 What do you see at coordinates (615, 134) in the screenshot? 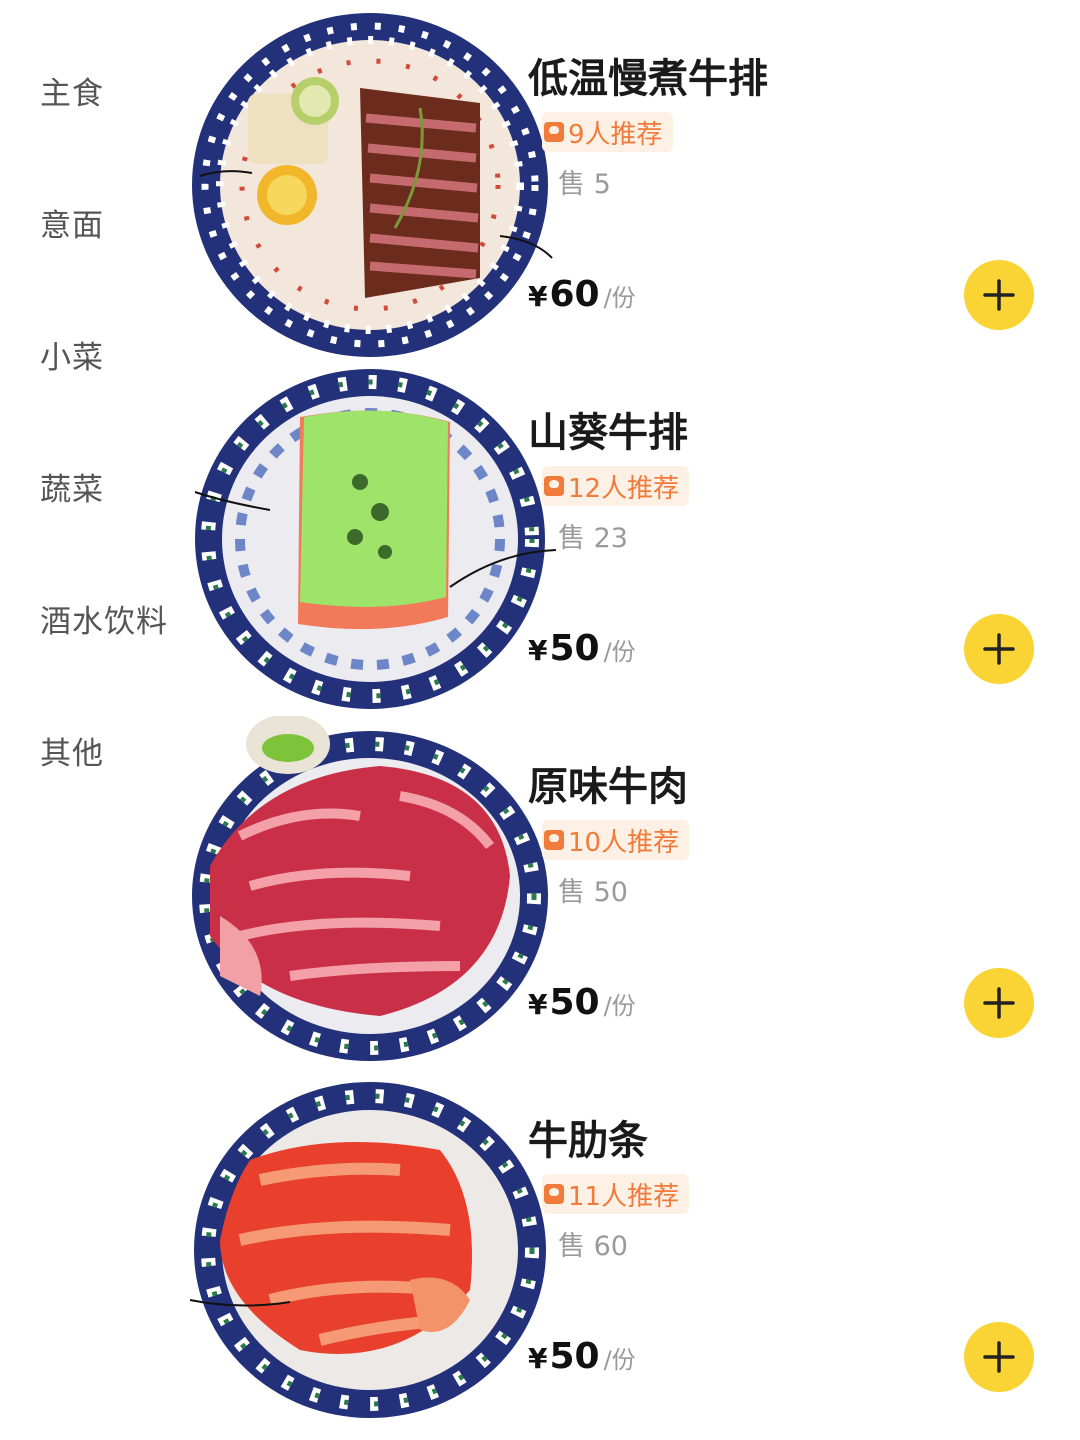
I see `recommend-count: 9人推荐` at bounding box center [615, 134].